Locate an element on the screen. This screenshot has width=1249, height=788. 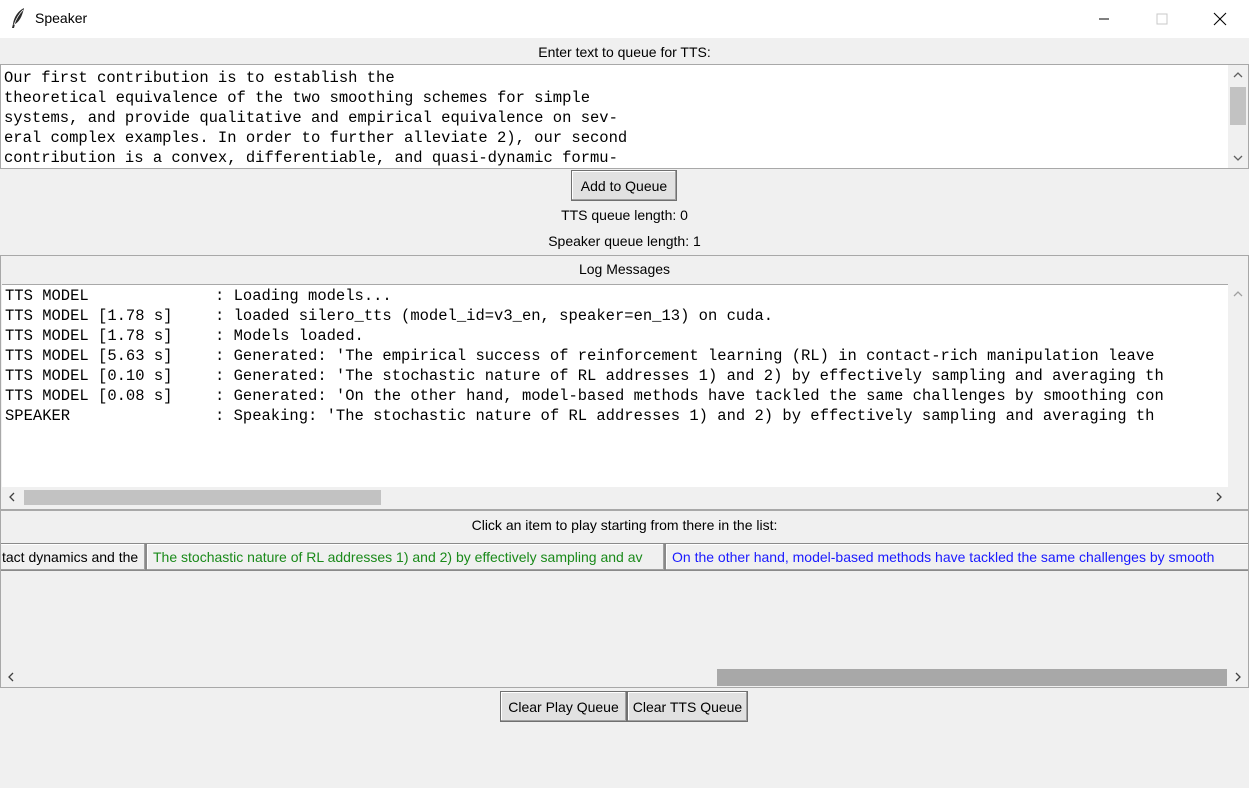
playlist-horizontal-scrollbar is located at coordinates (624, 677).